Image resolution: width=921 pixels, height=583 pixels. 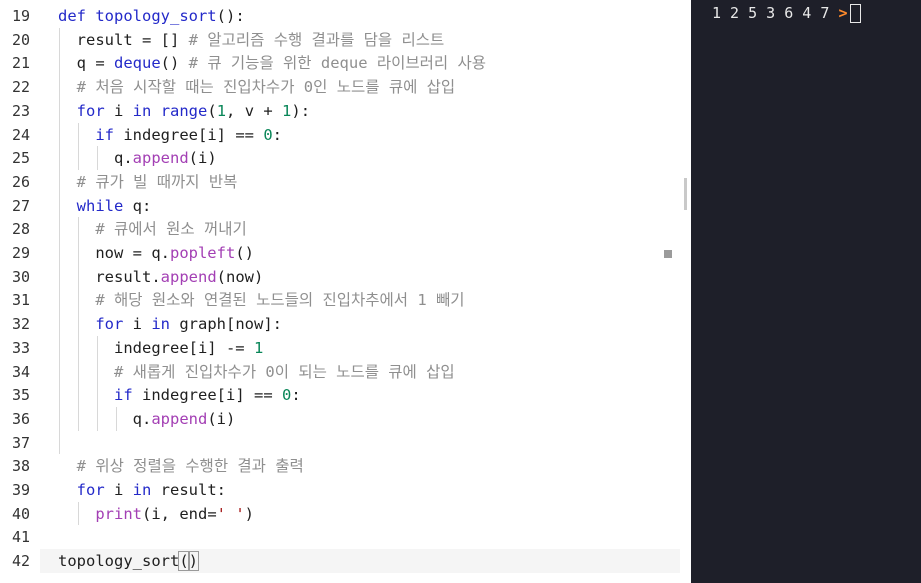 I want to click on code-token: (now), so click(x=240, y=276).